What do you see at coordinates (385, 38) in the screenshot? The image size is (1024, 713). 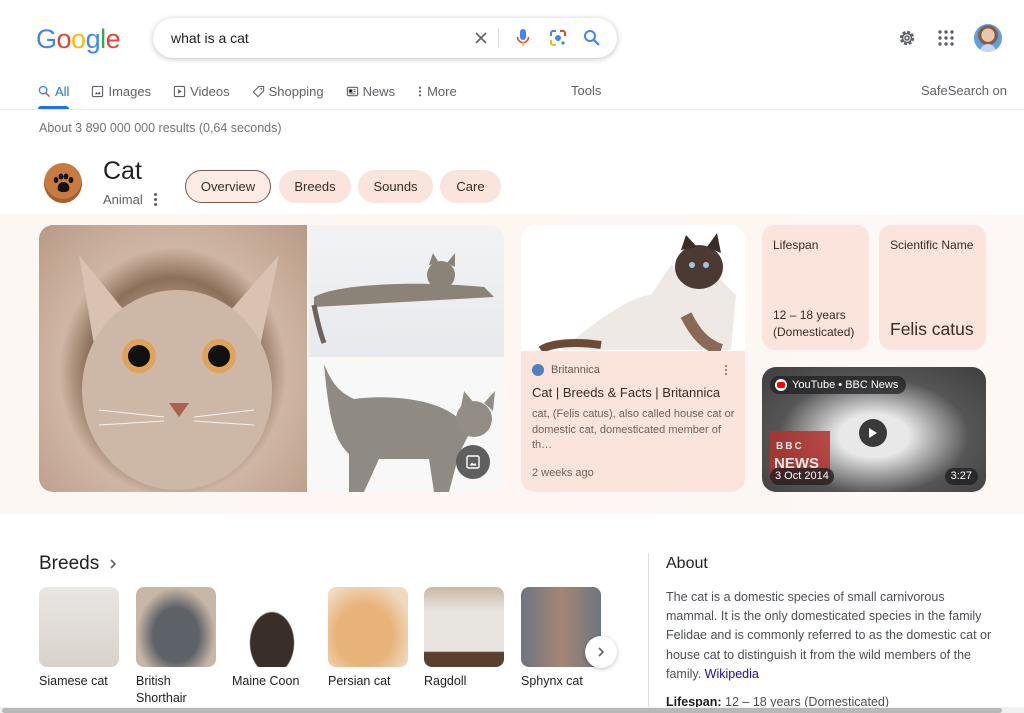 I see `search-box: what is a cat` at bounding box center [385, 38].